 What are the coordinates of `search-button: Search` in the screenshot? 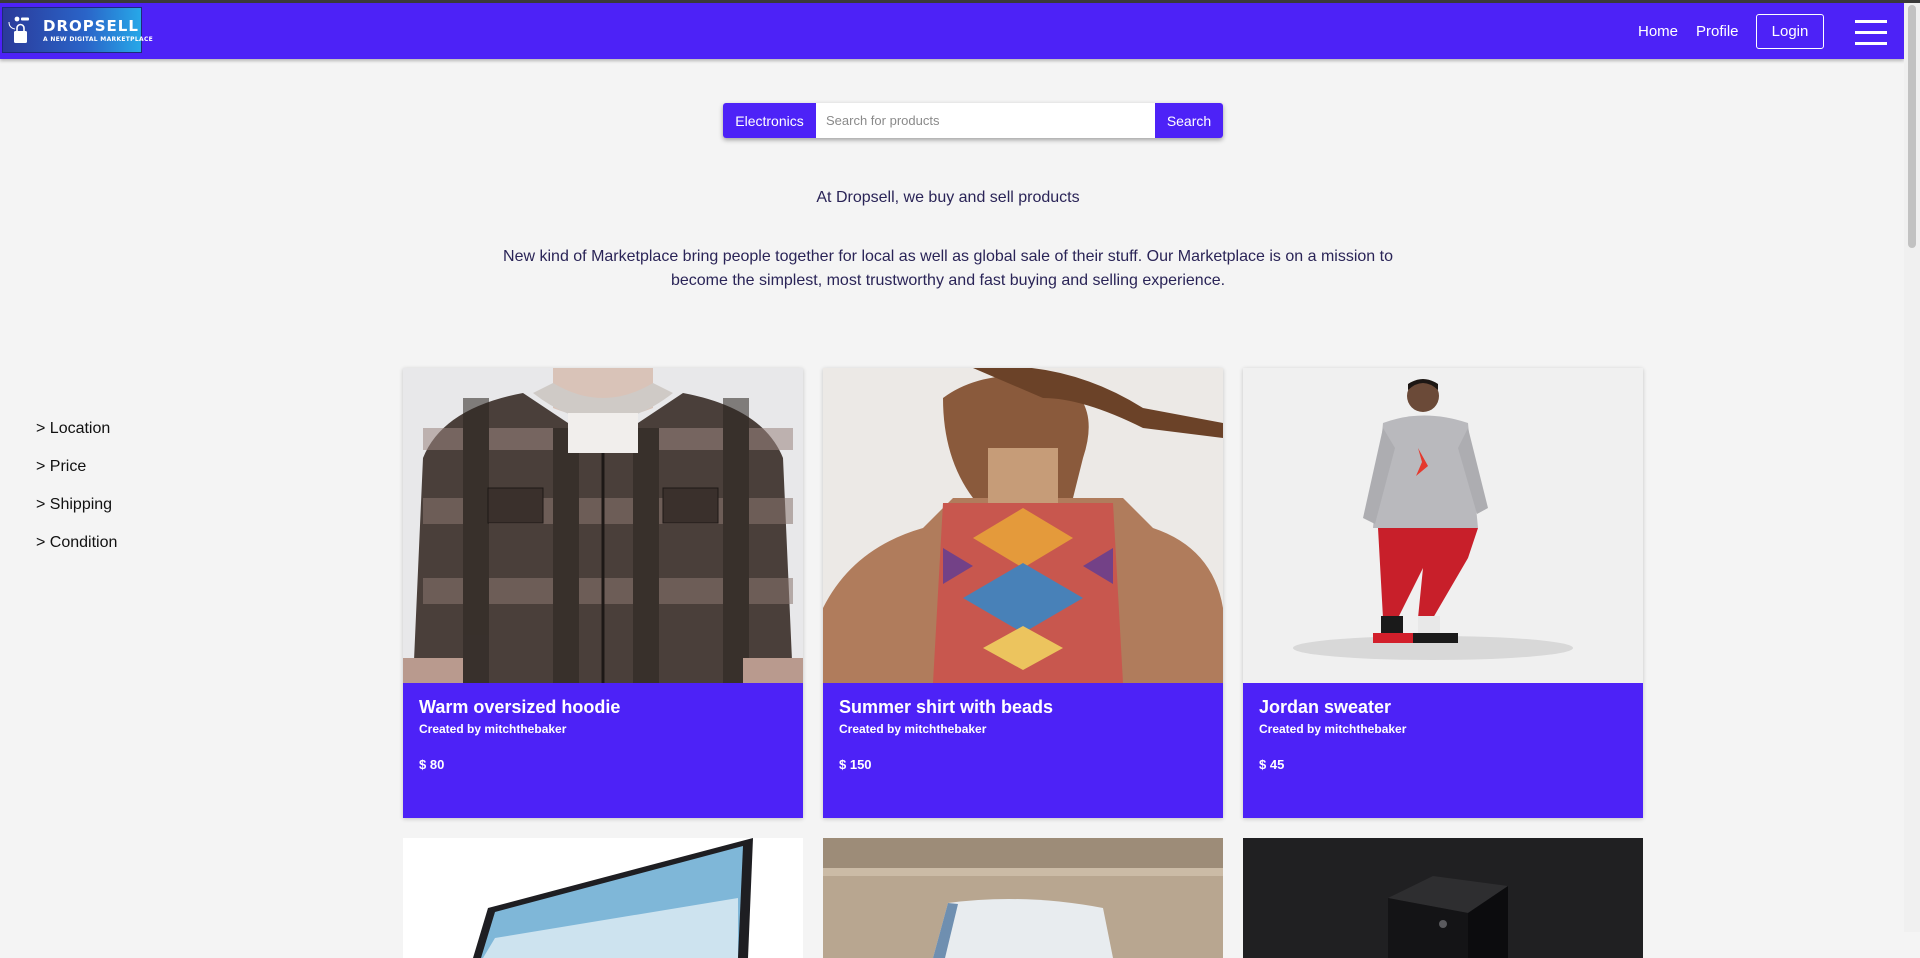 It's located at (1189, 120).